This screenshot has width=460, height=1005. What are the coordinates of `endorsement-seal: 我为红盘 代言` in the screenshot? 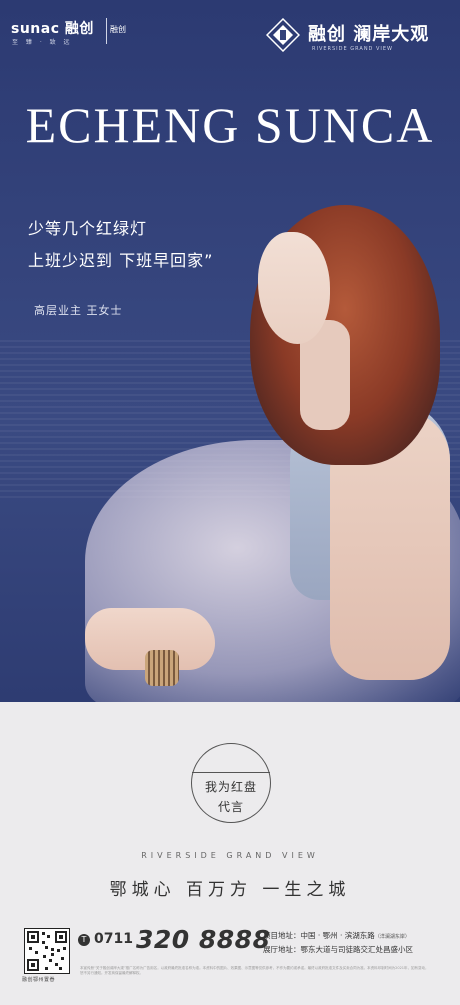 It's located at (231, 783).